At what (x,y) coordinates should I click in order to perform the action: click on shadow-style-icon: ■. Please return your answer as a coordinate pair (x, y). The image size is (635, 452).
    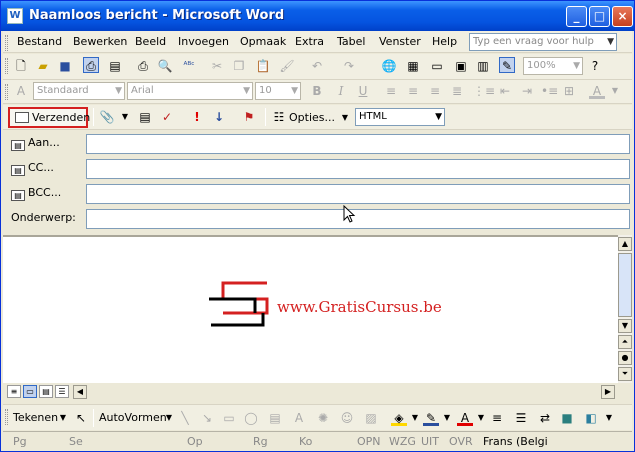
    Looking at the image, I should click on (567, 418).